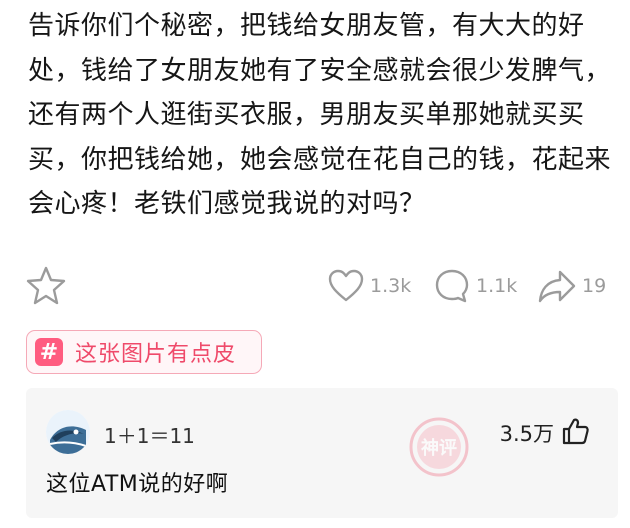 The image size is (630, 528). I want to click on like-count: 1.3k, so click(391, 286).